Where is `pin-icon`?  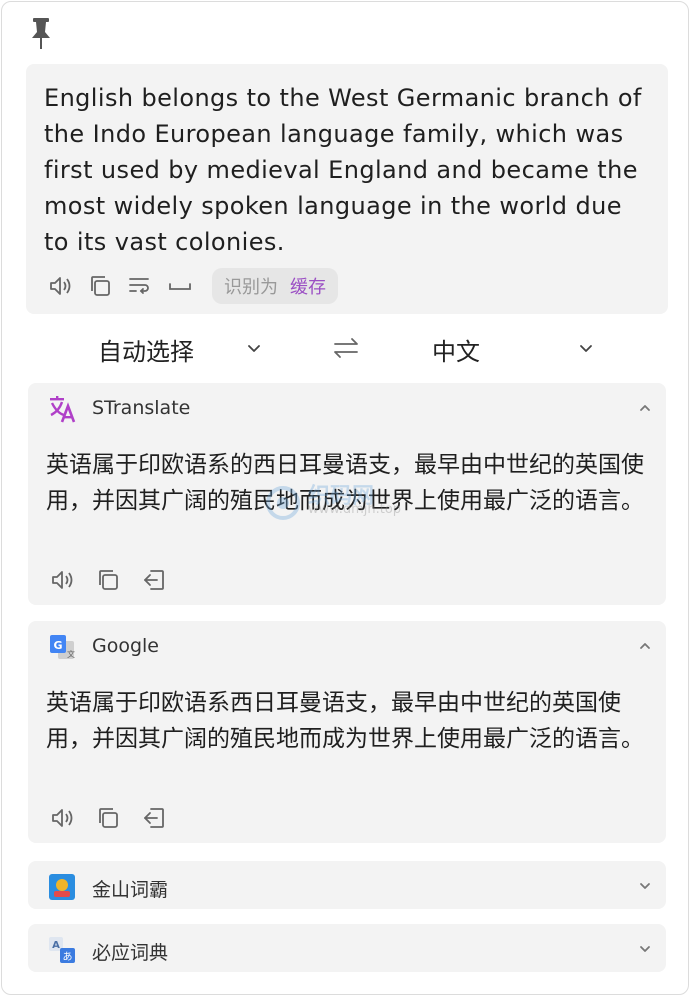 pin-icon is located at coordinates (41, 33).